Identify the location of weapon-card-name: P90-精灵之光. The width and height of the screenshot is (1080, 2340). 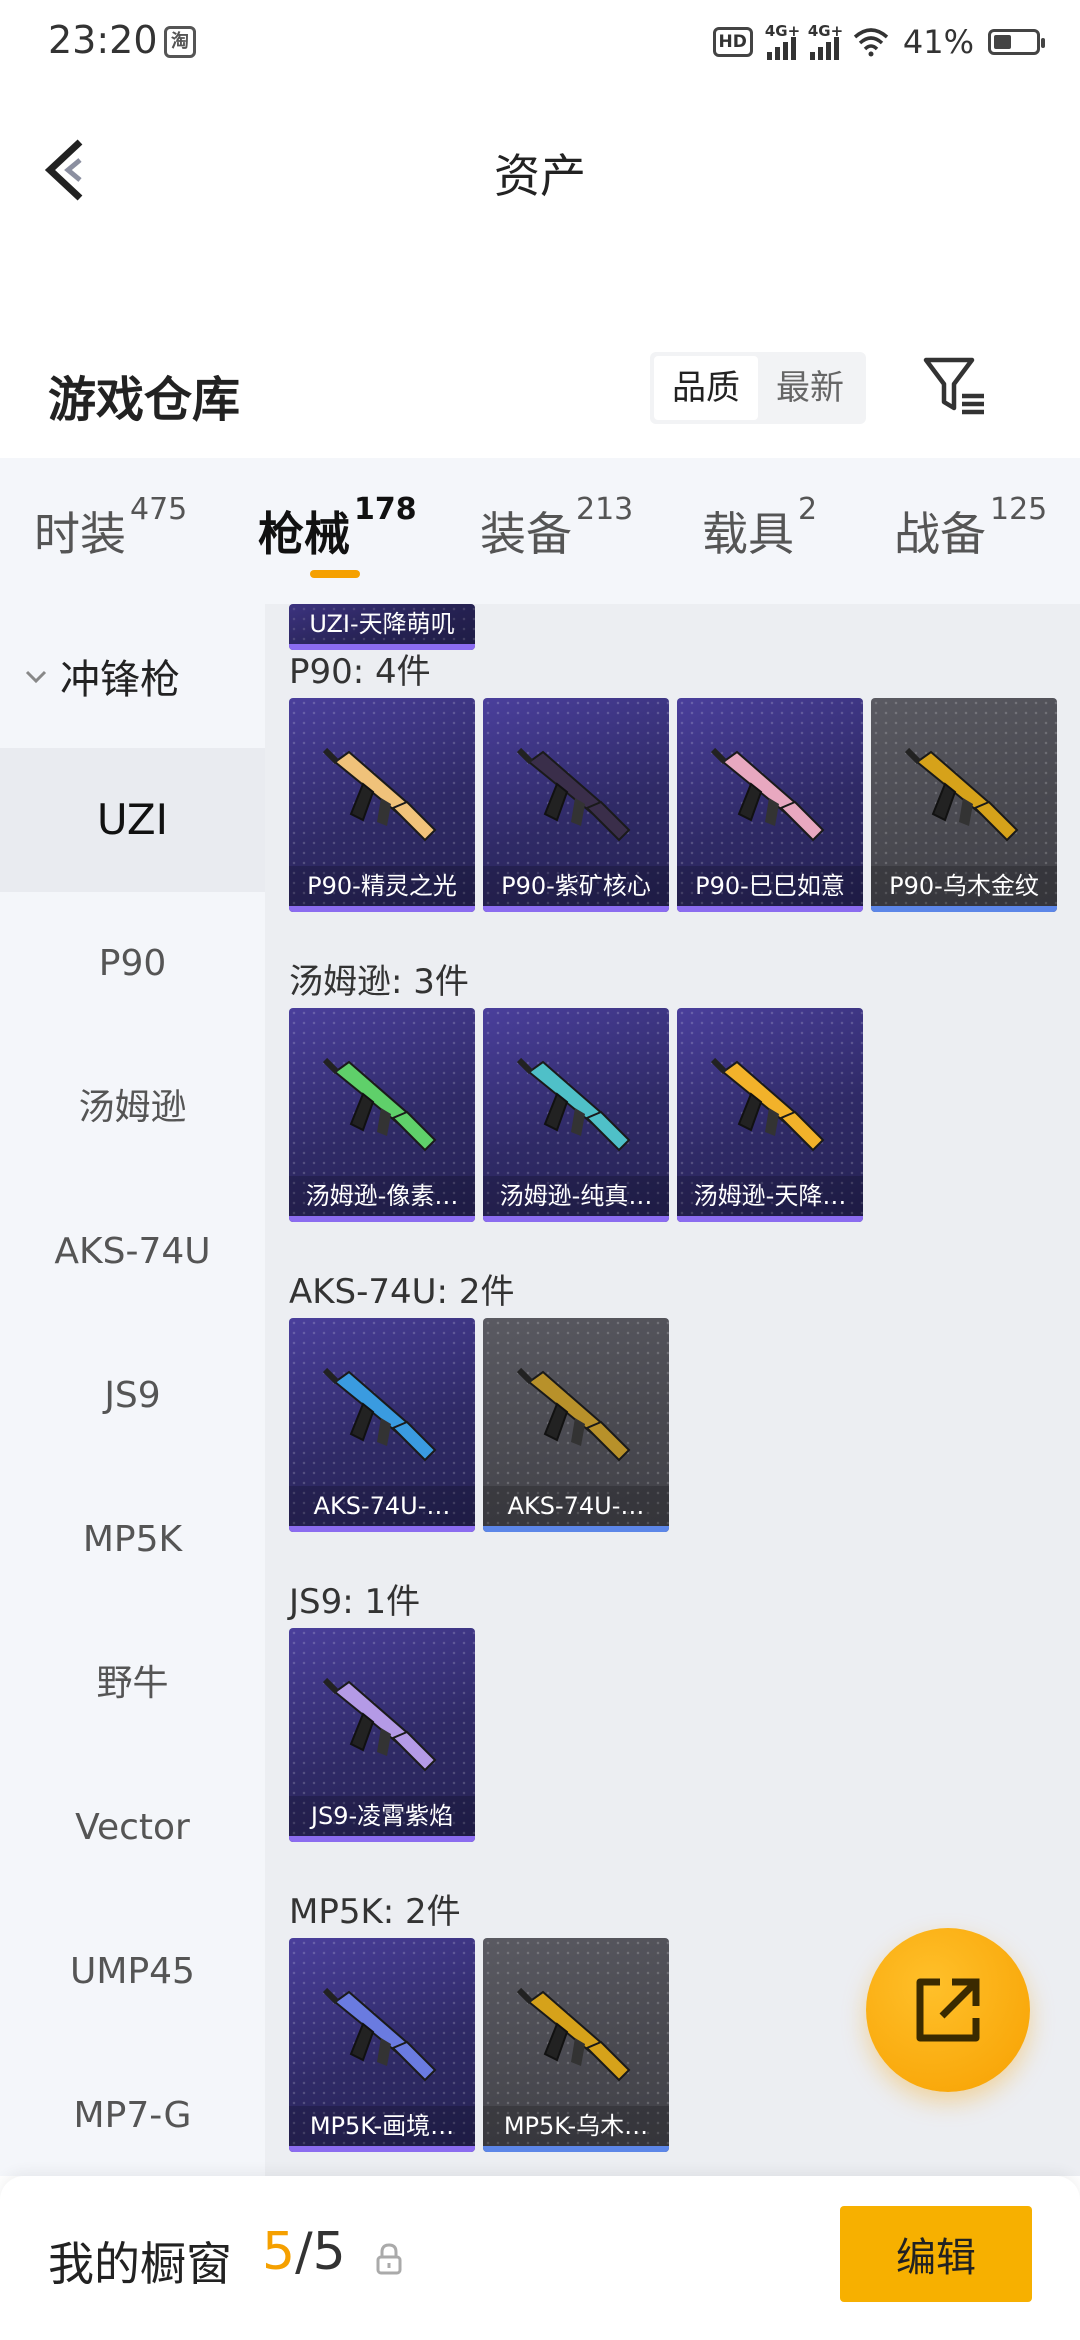
(382, 886).